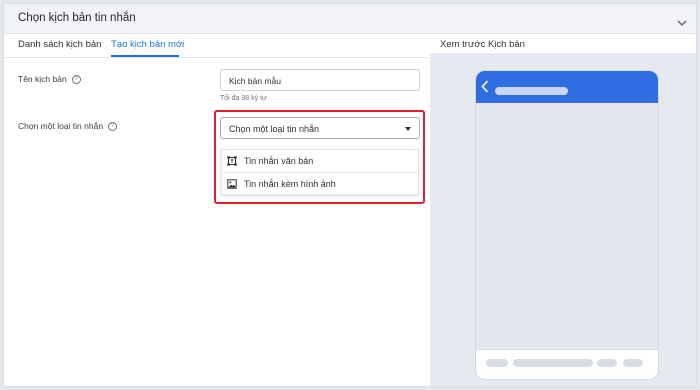  I want to click on message-type-label-text: Chọn một loại tin nhắn, so click(61, 126).